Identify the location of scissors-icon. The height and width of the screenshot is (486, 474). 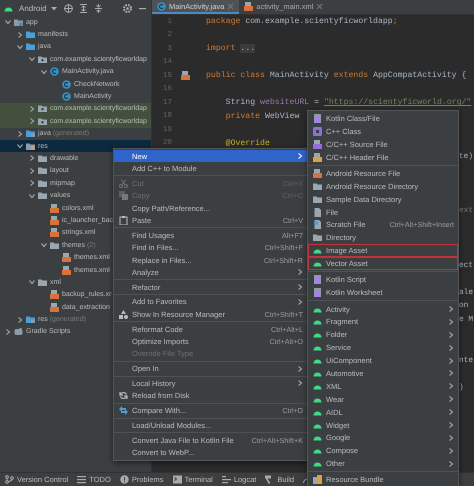
(123, 183).